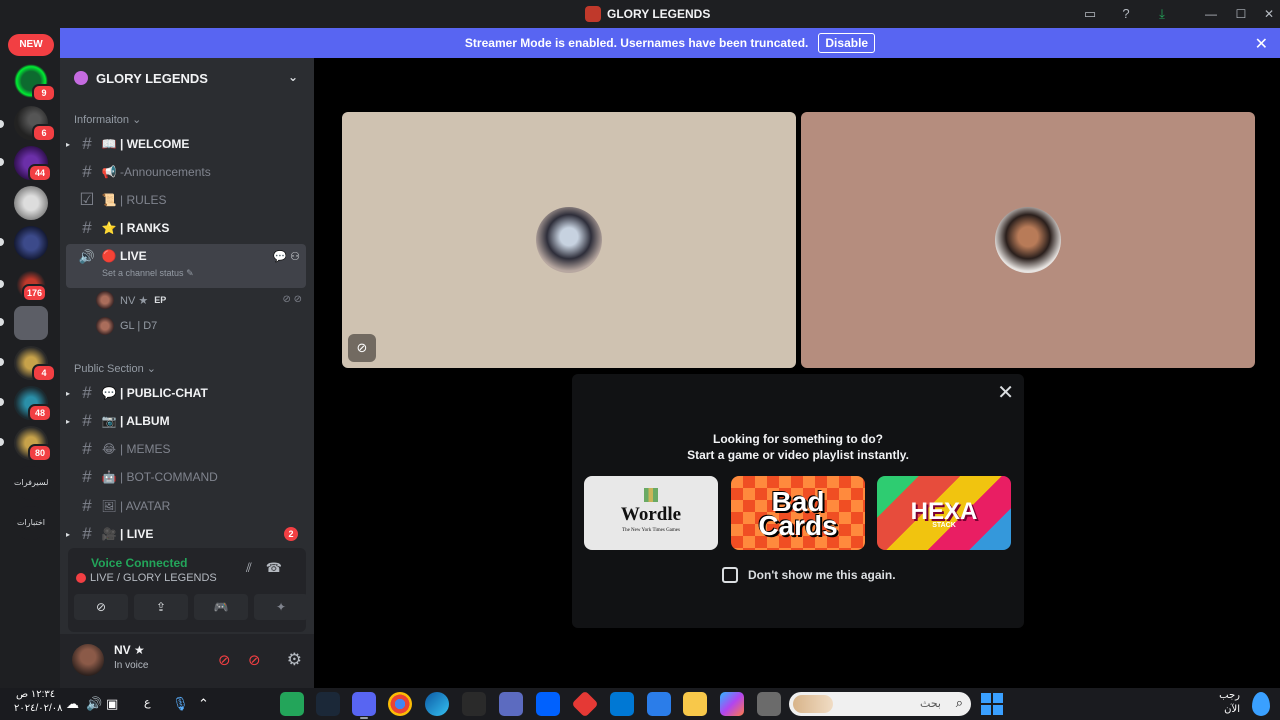 The height and width of the screenshot is (720, 1280). What do you see at coordinates (847, 43) in the screenshot?
I see `disable-button: Disable` at bounding box center [847, 43].